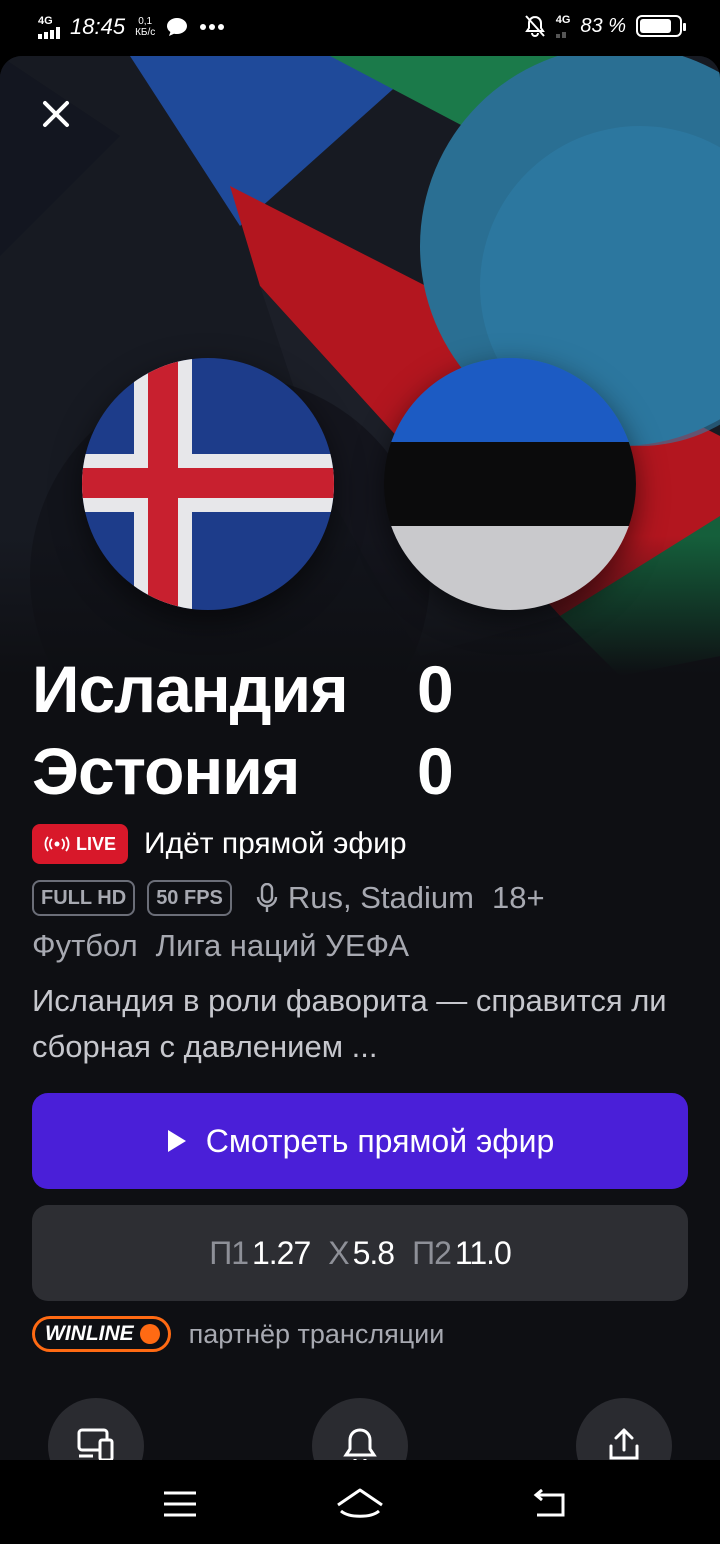 The image size is (720, 1544). I want to click on play-icon, so click(176, 1141).